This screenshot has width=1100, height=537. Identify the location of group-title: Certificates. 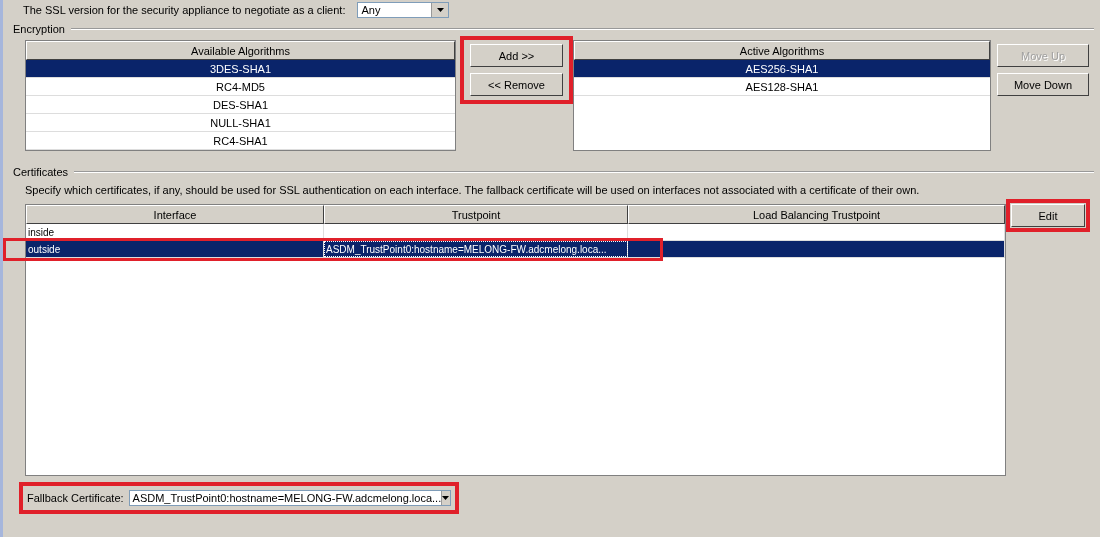
(41, 172).